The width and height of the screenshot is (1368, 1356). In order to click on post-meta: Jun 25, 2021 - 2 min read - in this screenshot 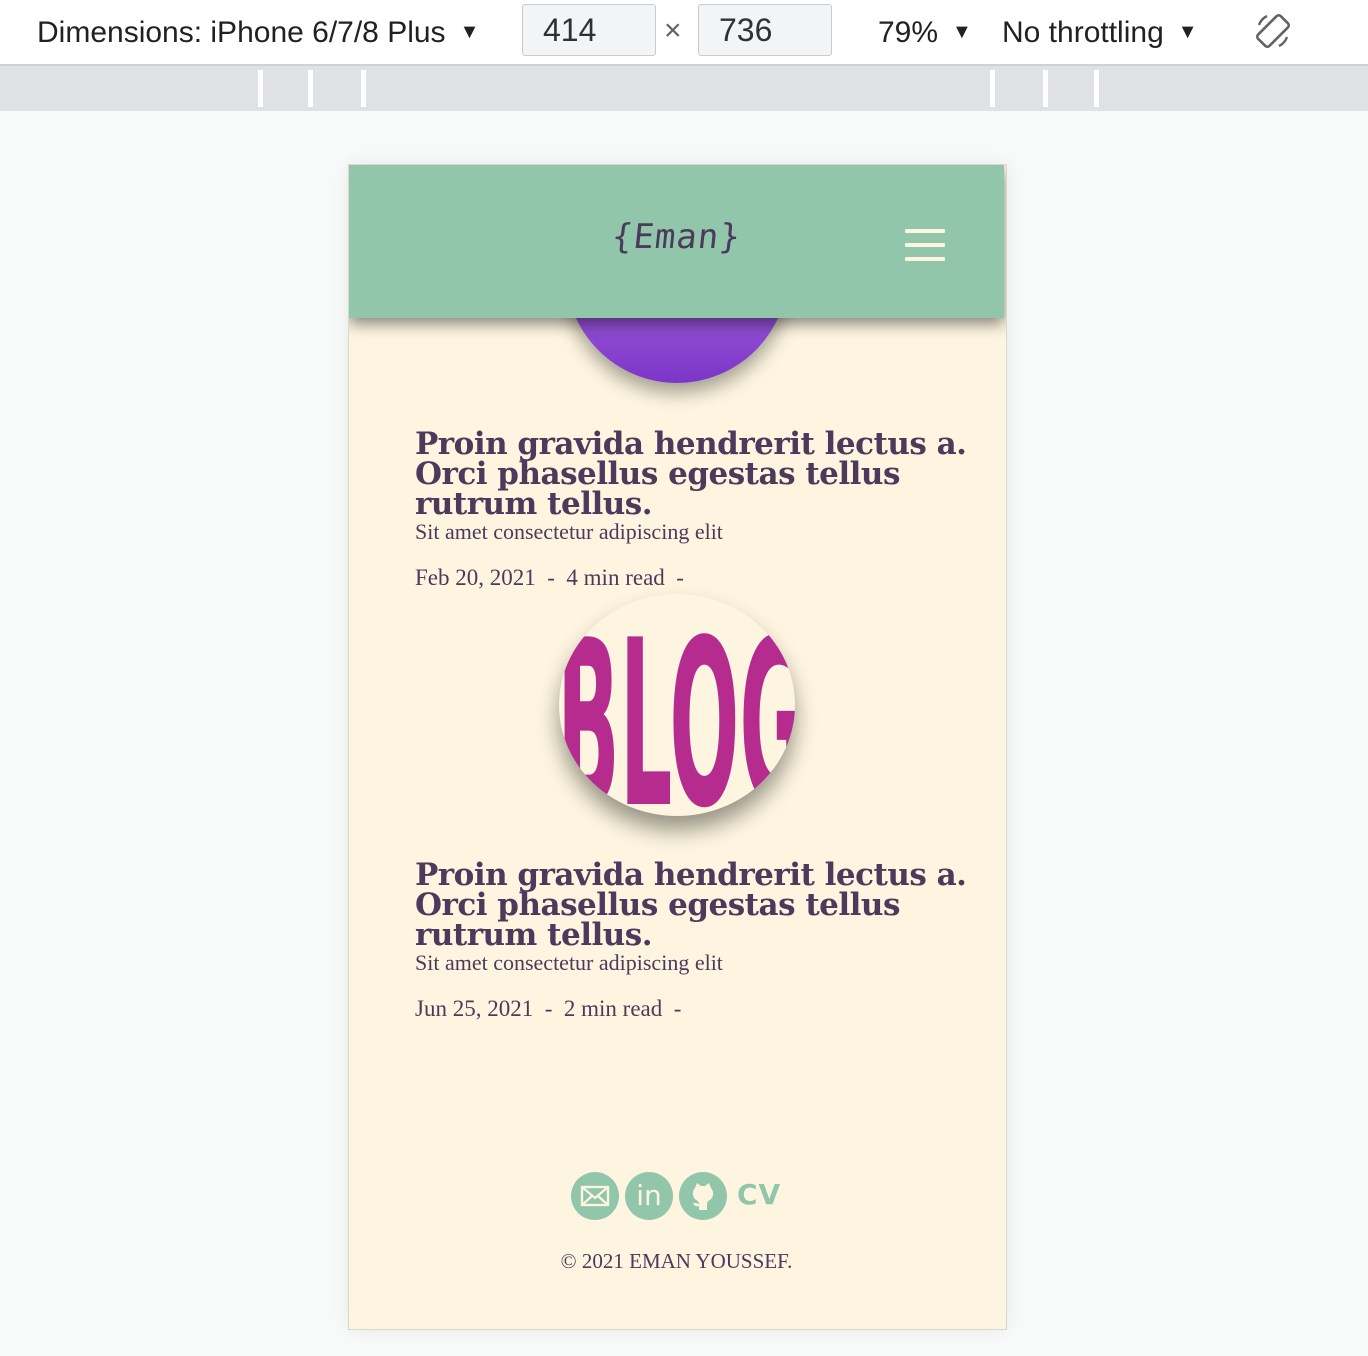, I will do `click(695, 1009)`.